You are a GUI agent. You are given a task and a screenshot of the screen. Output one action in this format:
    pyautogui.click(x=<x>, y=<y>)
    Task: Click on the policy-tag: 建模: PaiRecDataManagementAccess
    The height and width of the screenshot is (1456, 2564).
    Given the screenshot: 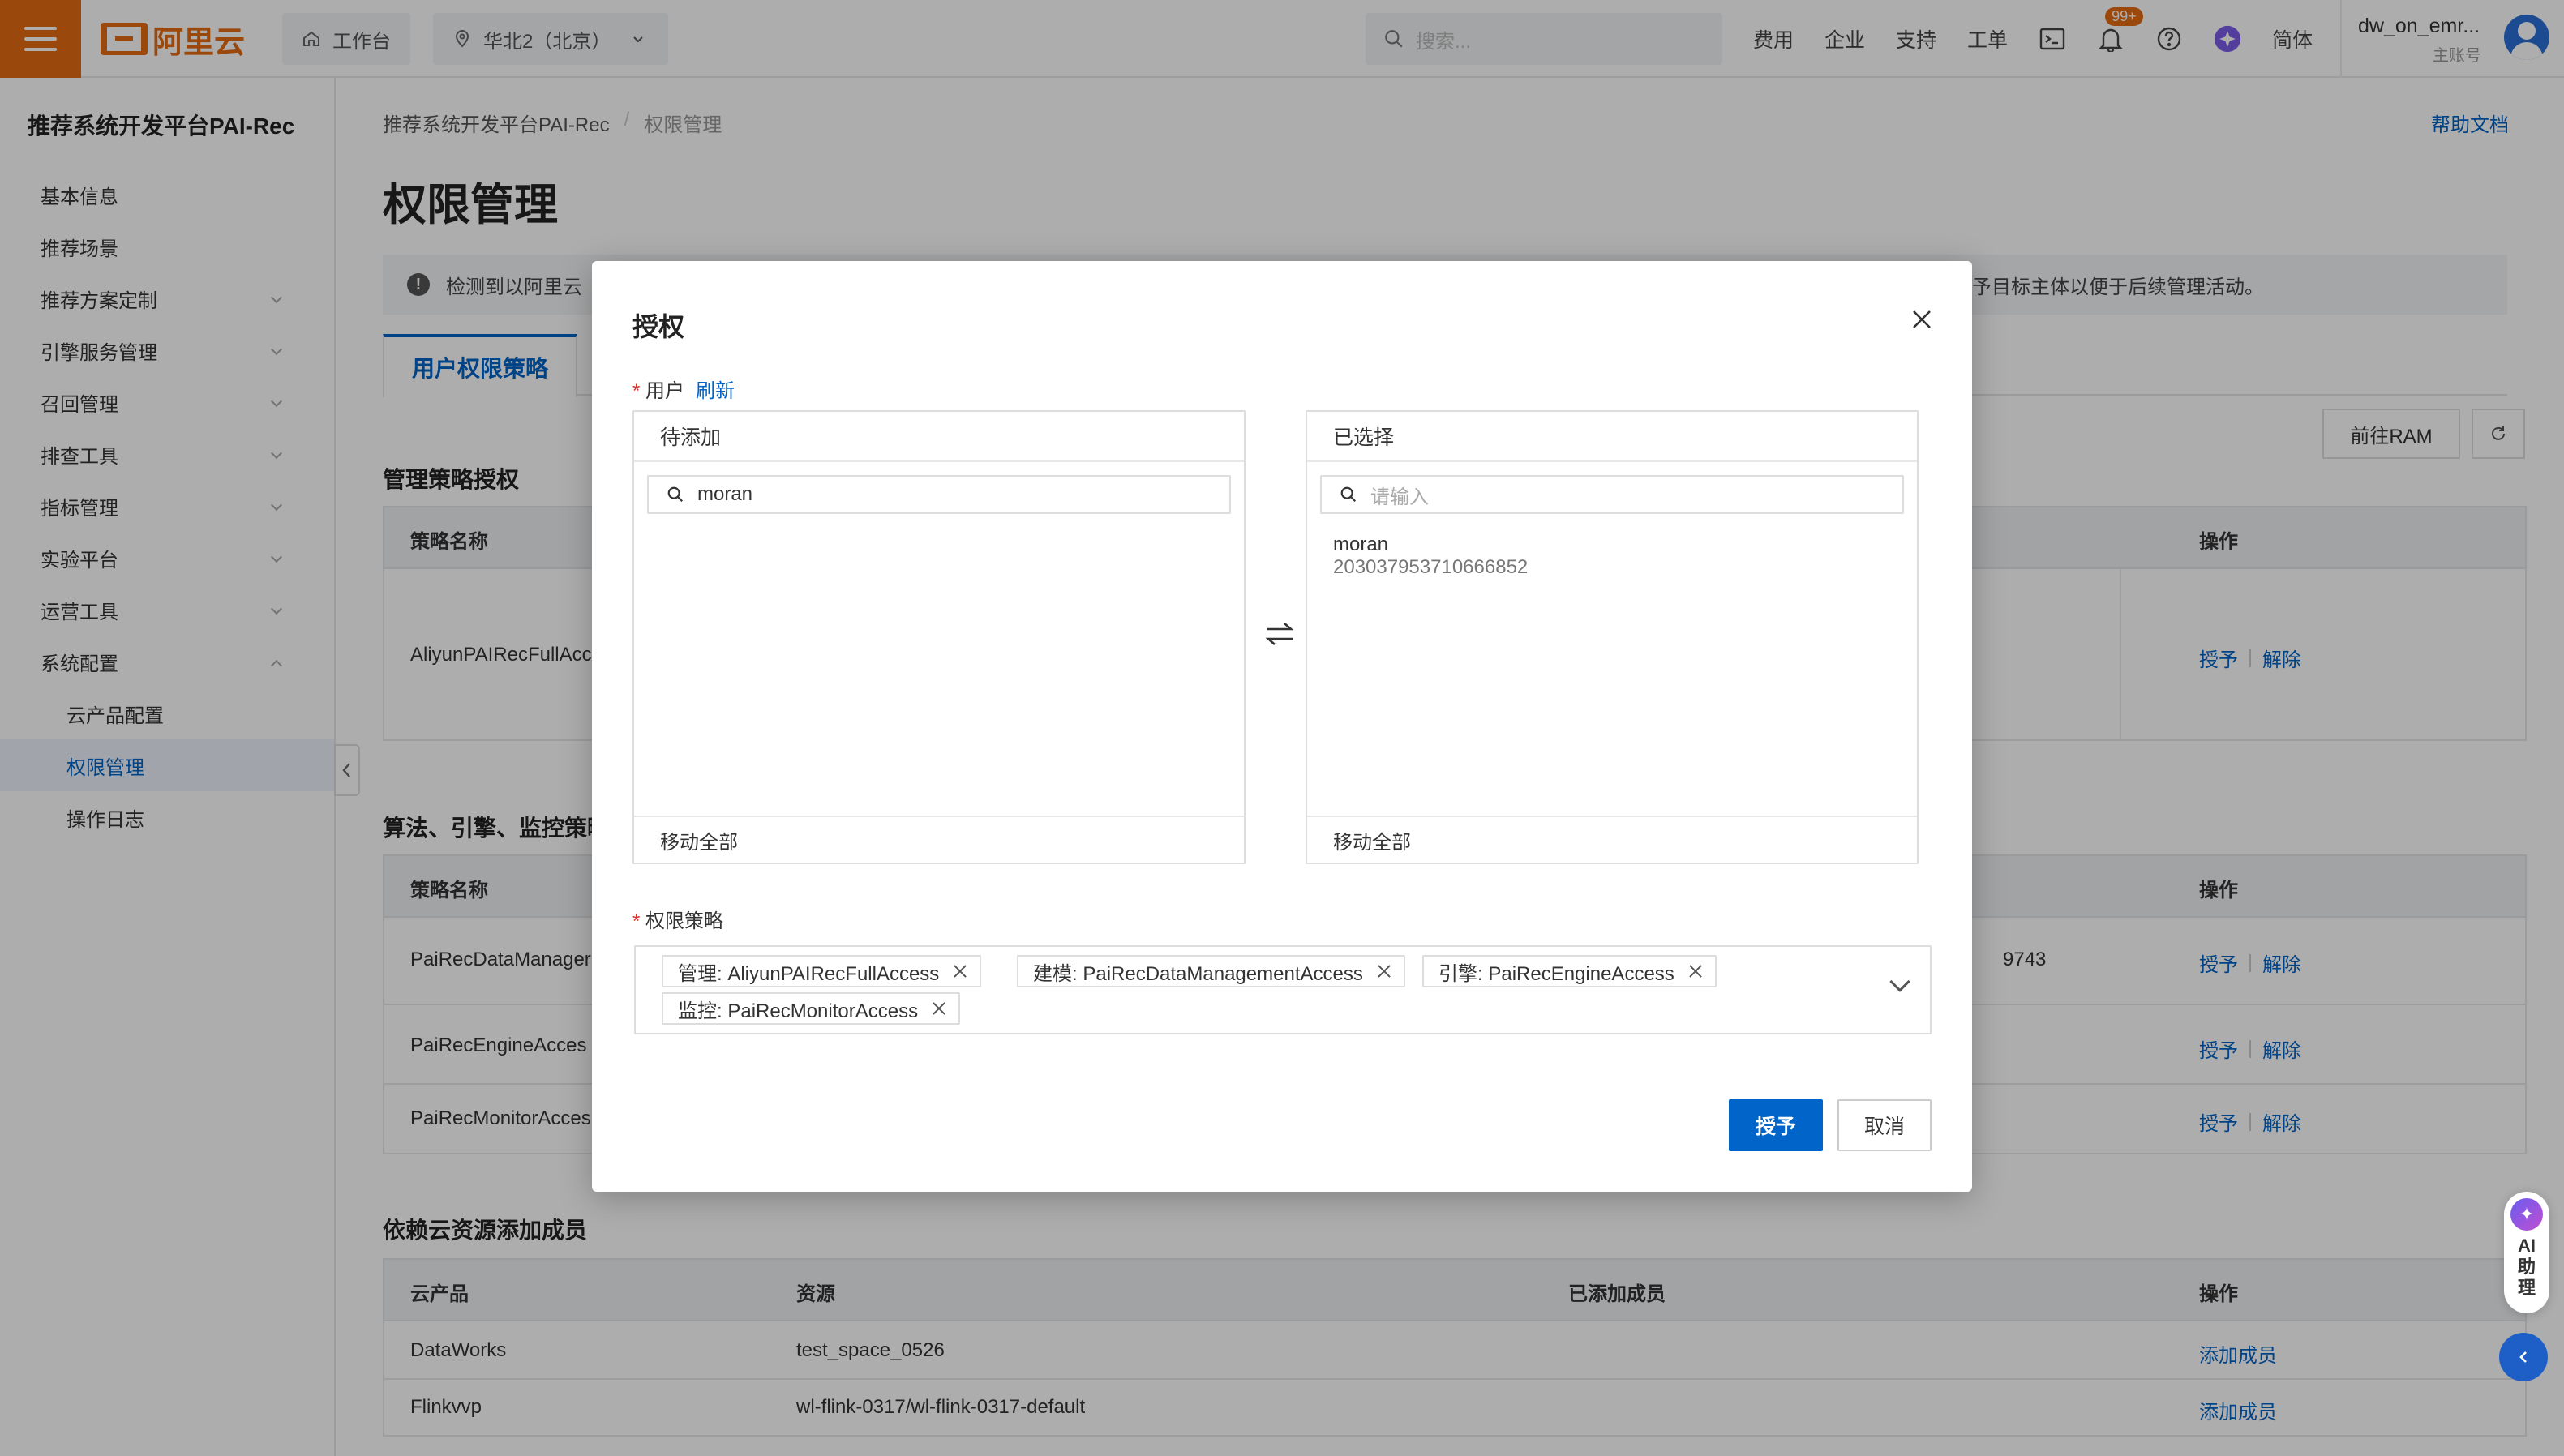 What is the action you would take?
    pyautogui.click(x=1211, y=971)
    